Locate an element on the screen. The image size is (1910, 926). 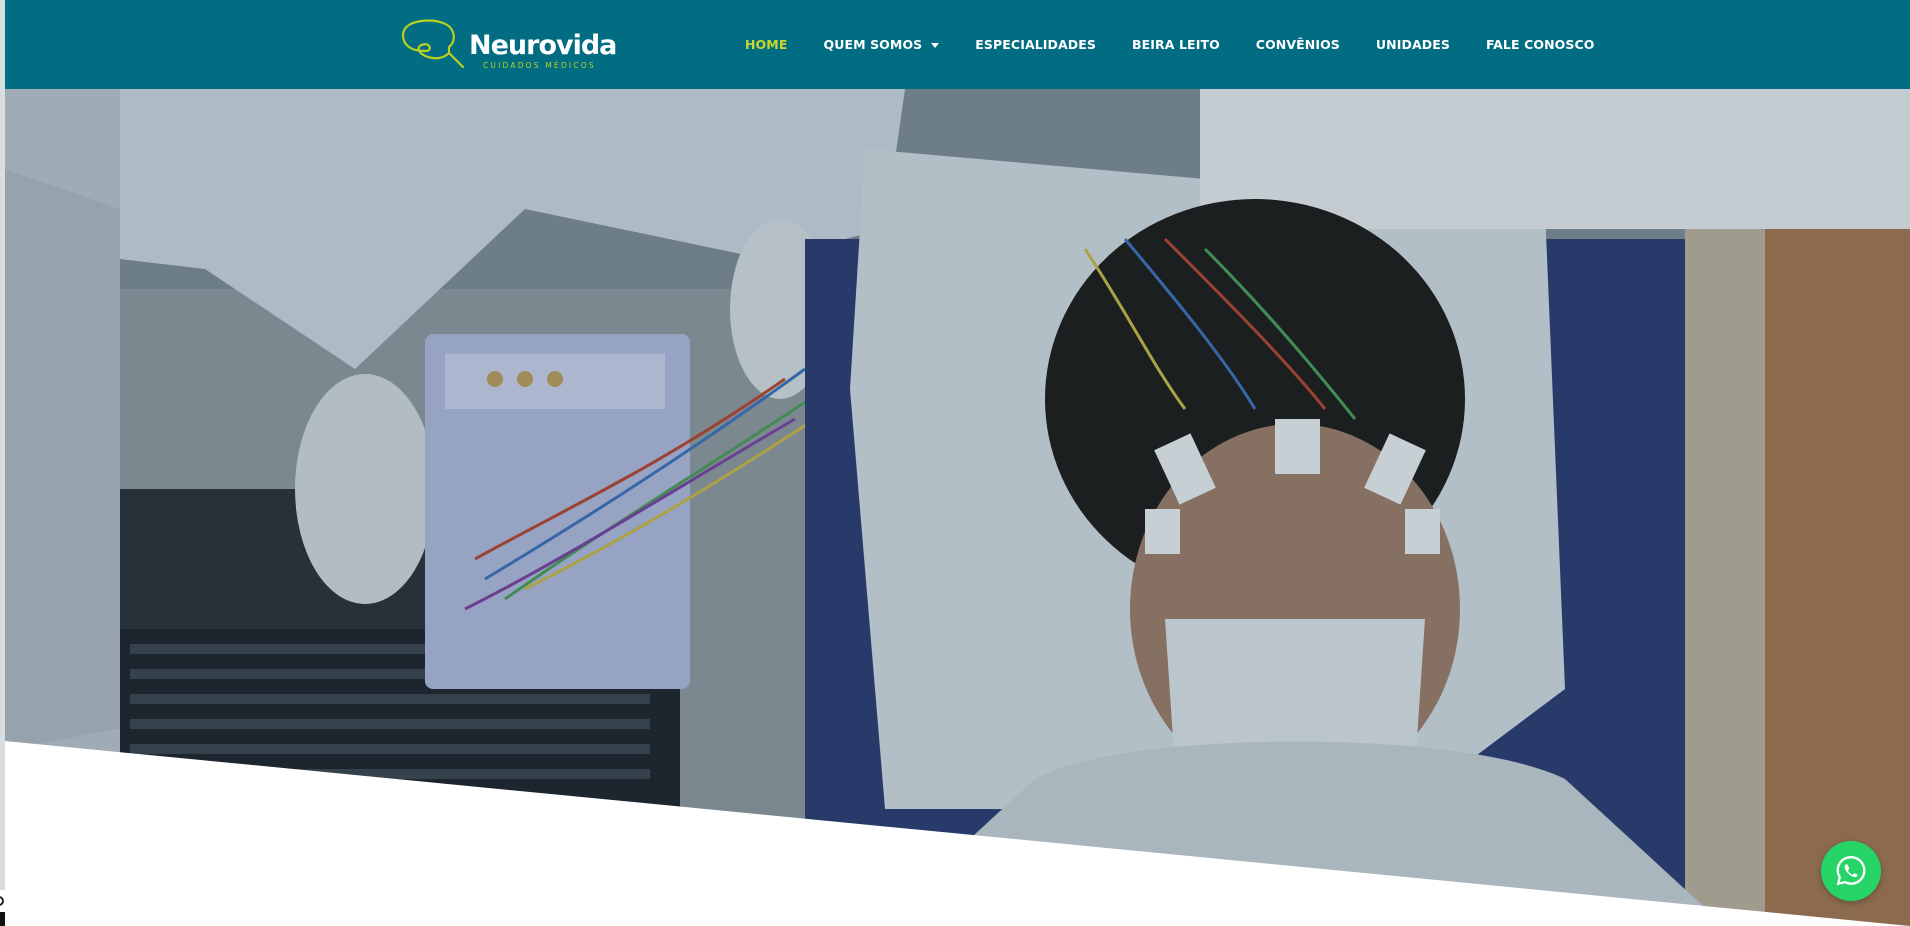
brand-logo: Neurovida CUIDADOS MÉDICOS is located at coordinates (508, 45).